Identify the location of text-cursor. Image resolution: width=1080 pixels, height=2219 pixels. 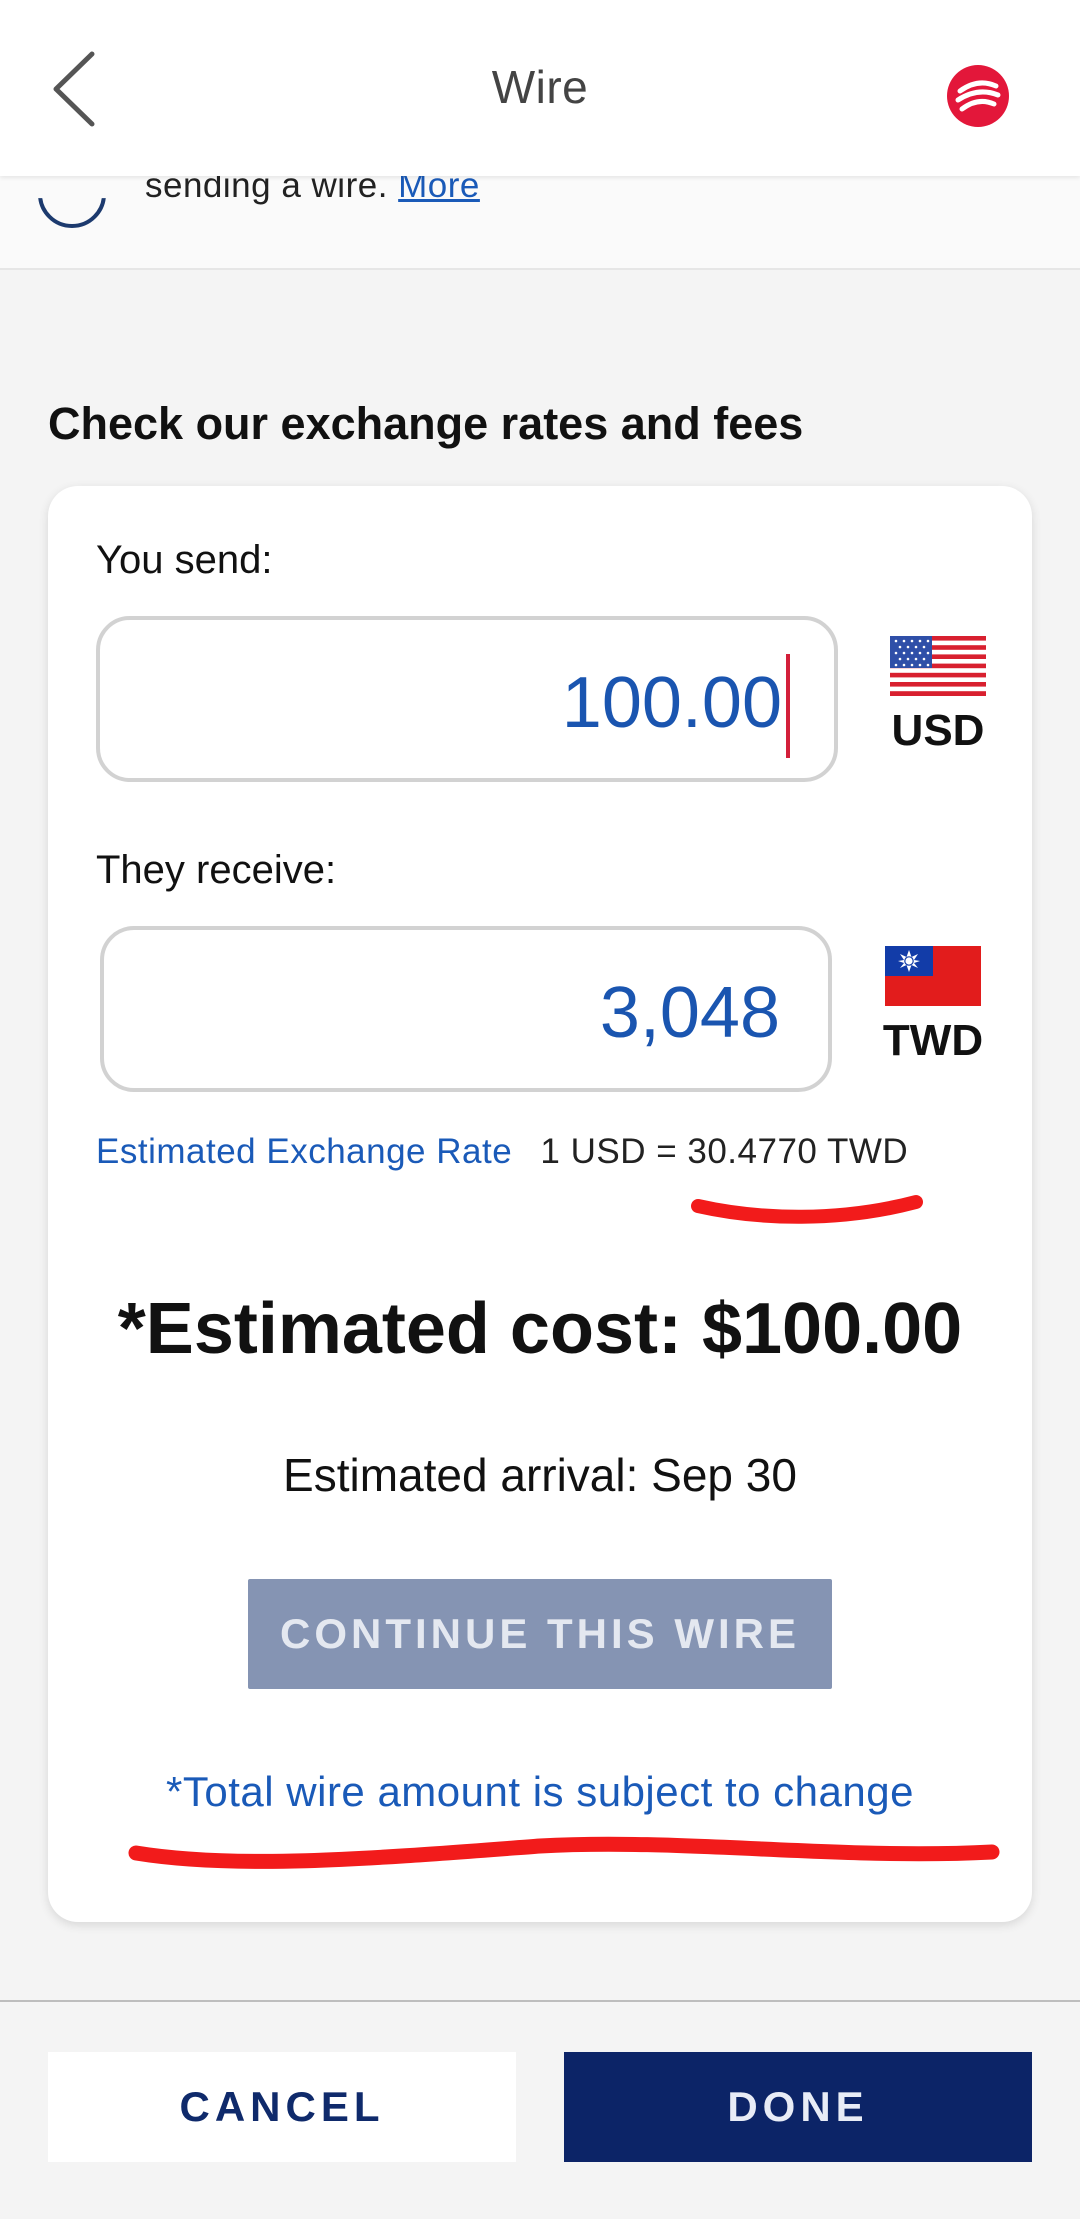
(788, 706).